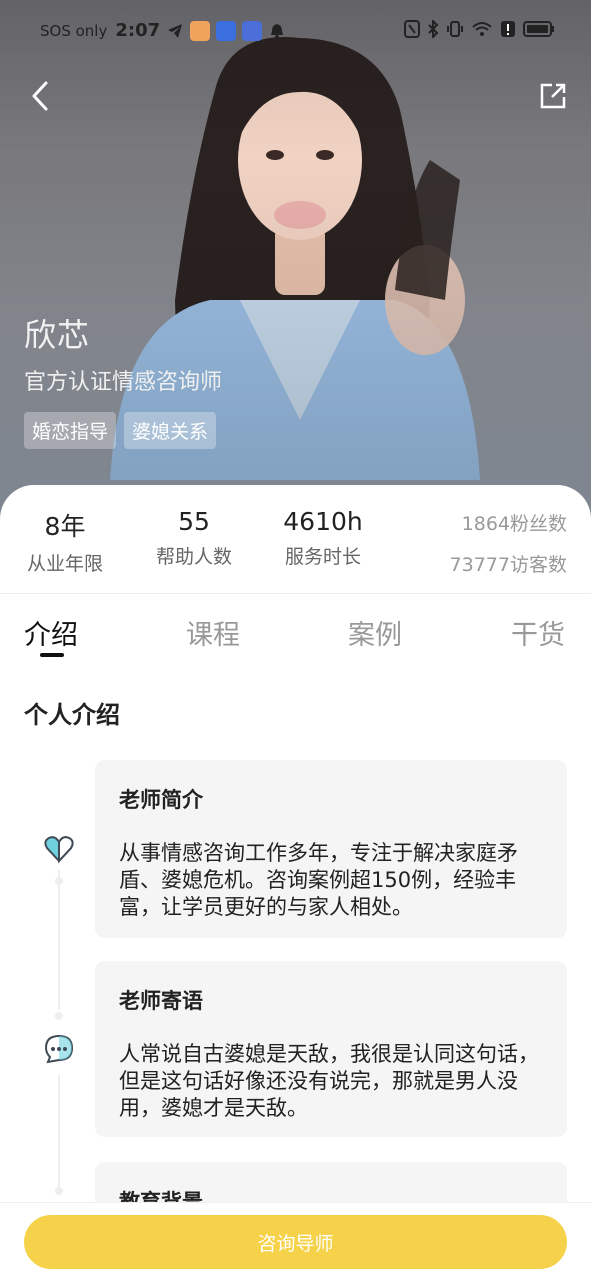  I want to click on alert-icon, so click(508, 29).